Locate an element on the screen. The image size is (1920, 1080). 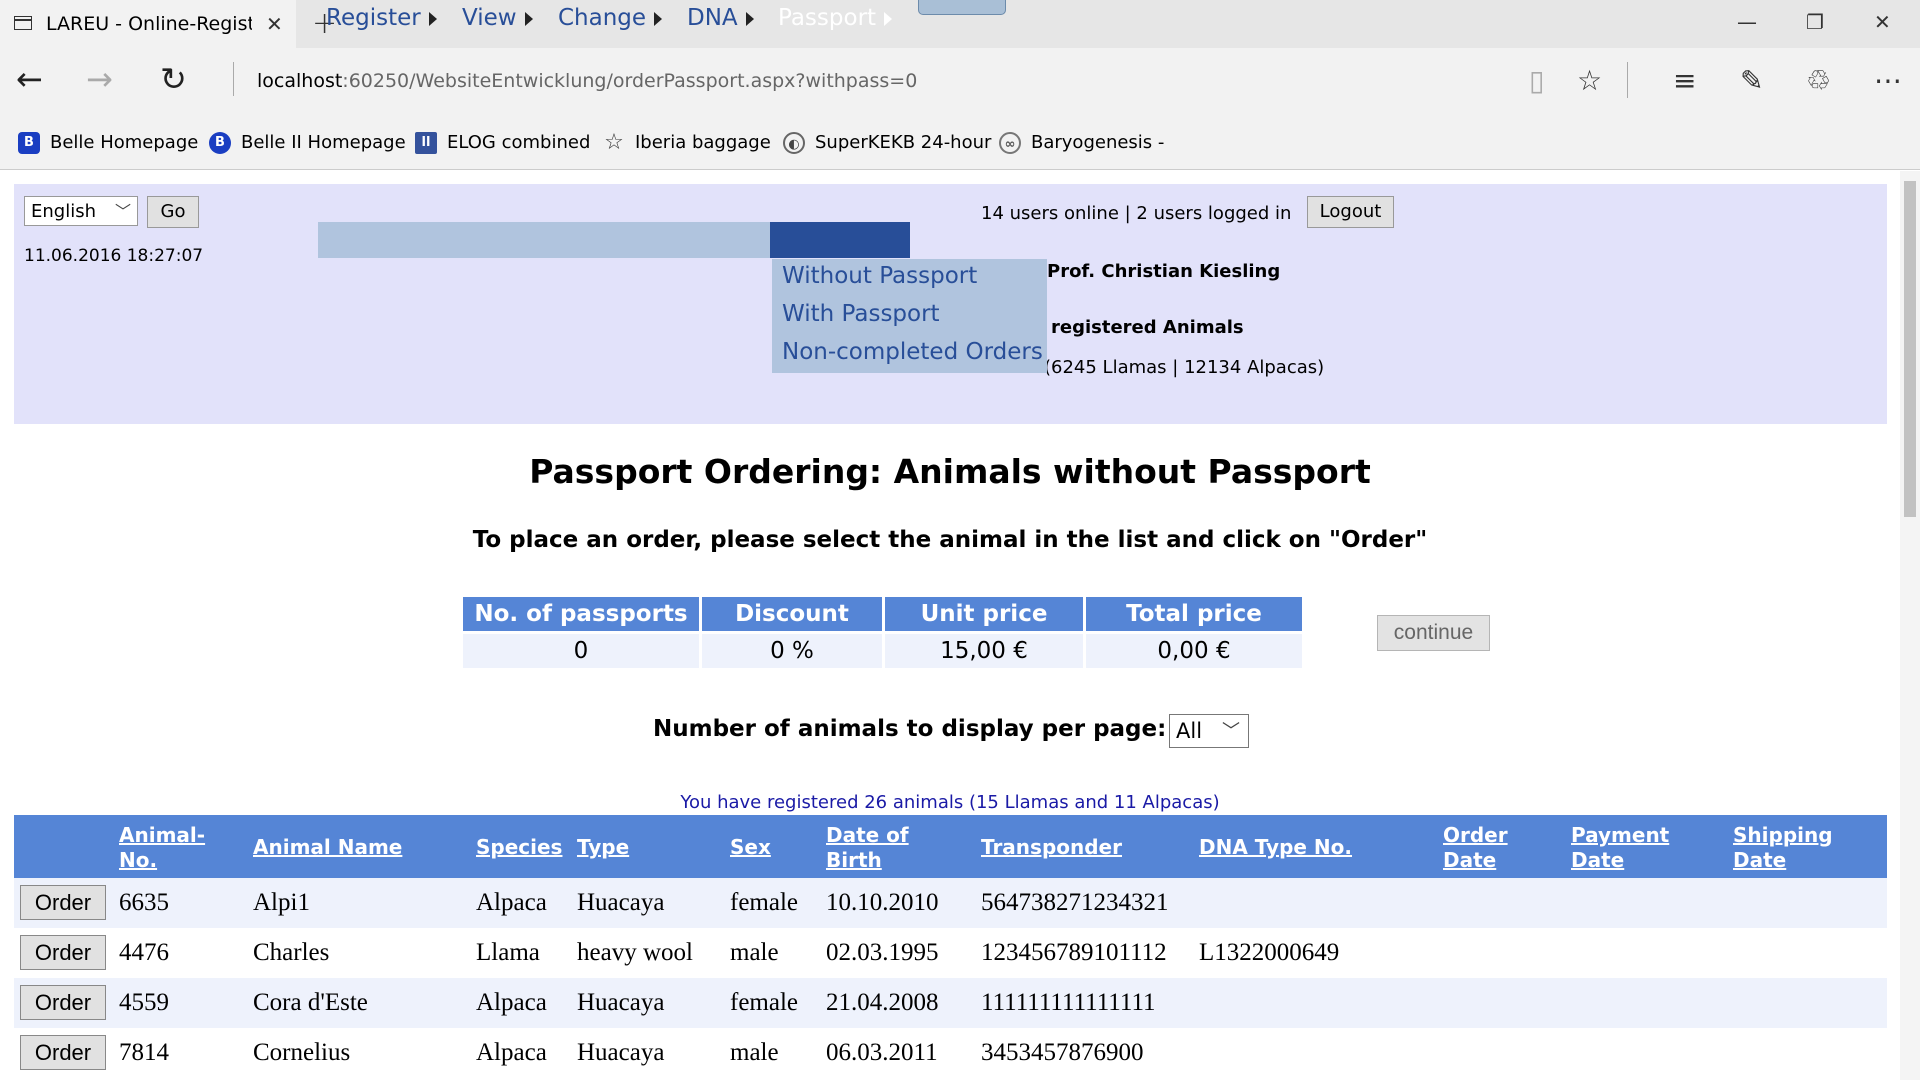
menu-change: Change is located at coordinates (610, 18).